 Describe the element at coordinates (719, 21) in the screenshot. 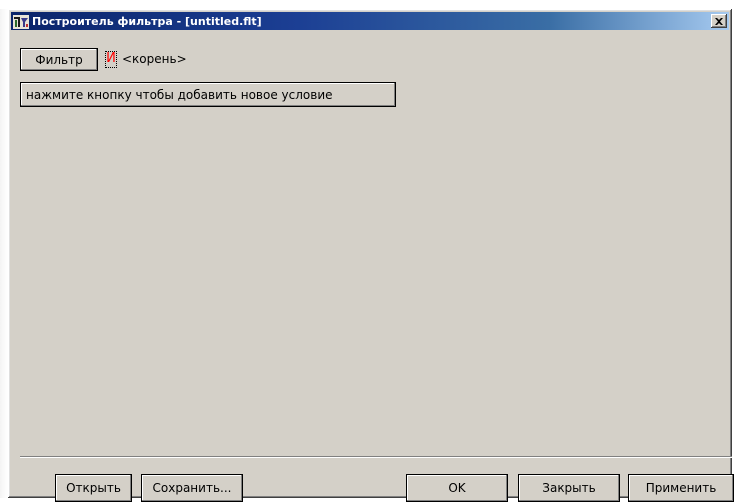

I see `close-icon` at that location.